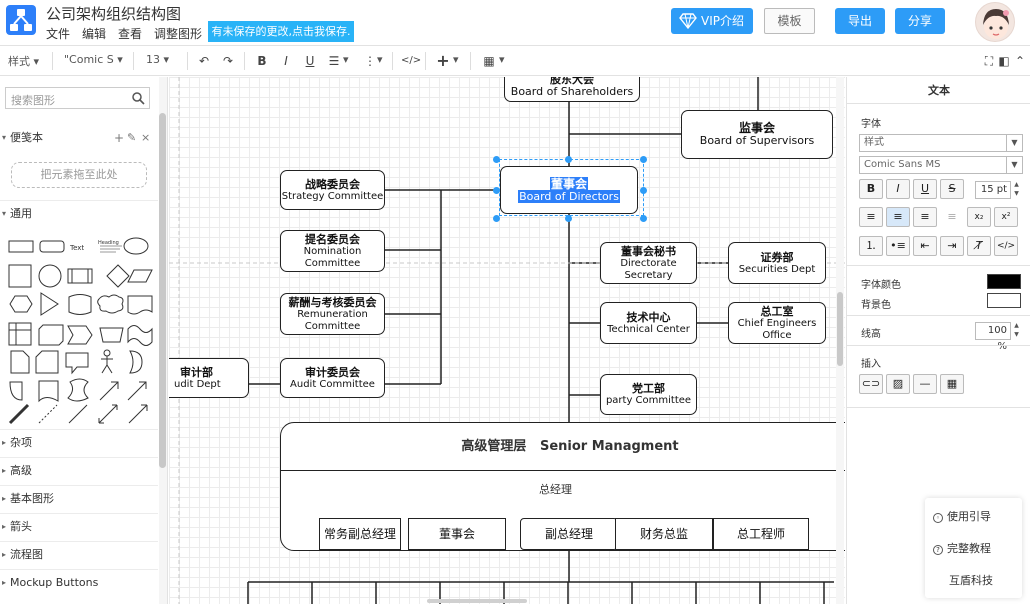 This screenshot has height=604, width=1030. Describe the element at coordinates (925, 217) in the screenshot. I see `align-right-button: ≡` at that location.